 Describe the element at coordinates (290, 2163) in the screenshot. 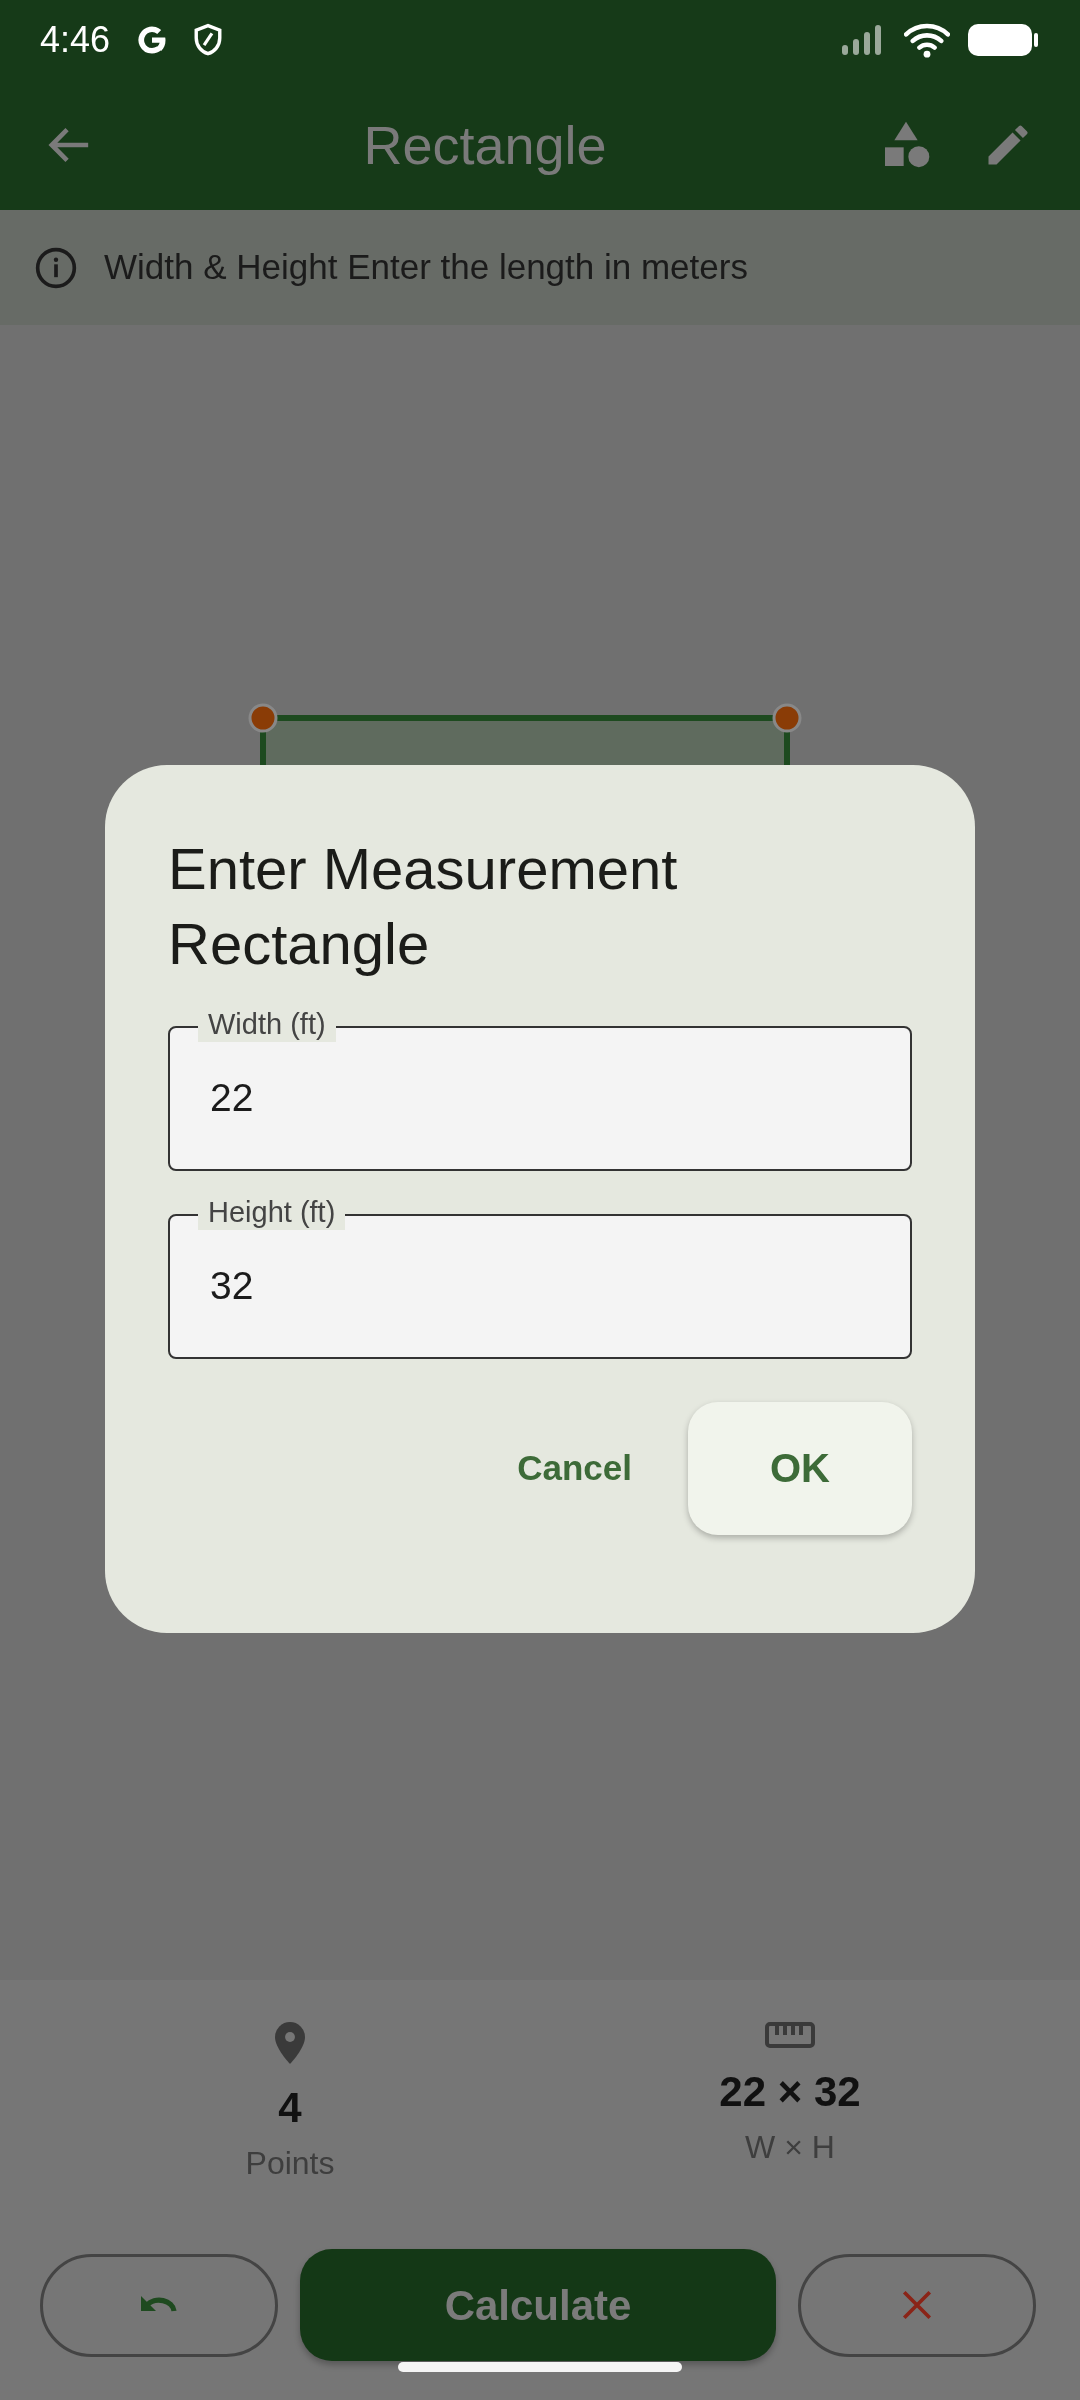

I see `stat-label: Points` at that location.